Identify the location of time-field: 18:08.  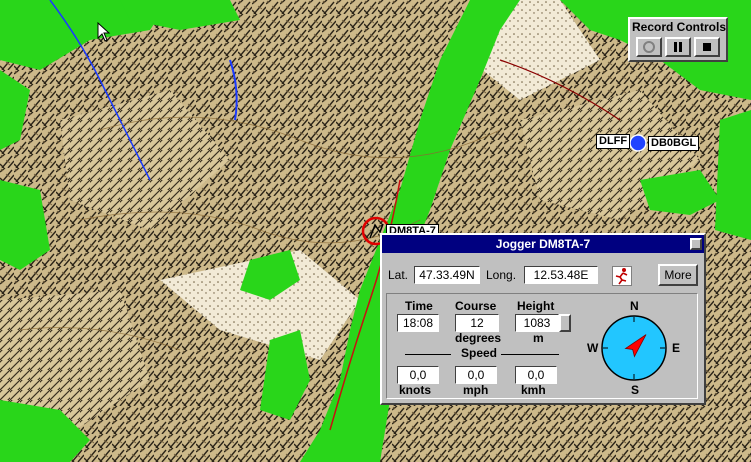
(418, 323).